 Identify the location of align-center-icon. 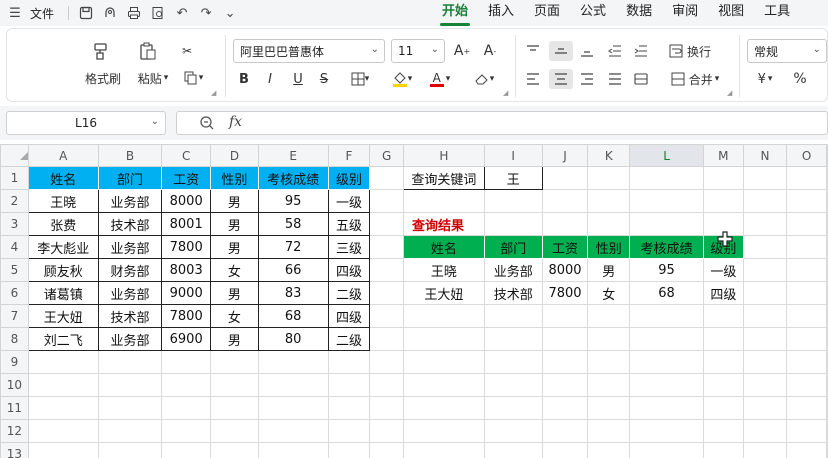
(561, 79).